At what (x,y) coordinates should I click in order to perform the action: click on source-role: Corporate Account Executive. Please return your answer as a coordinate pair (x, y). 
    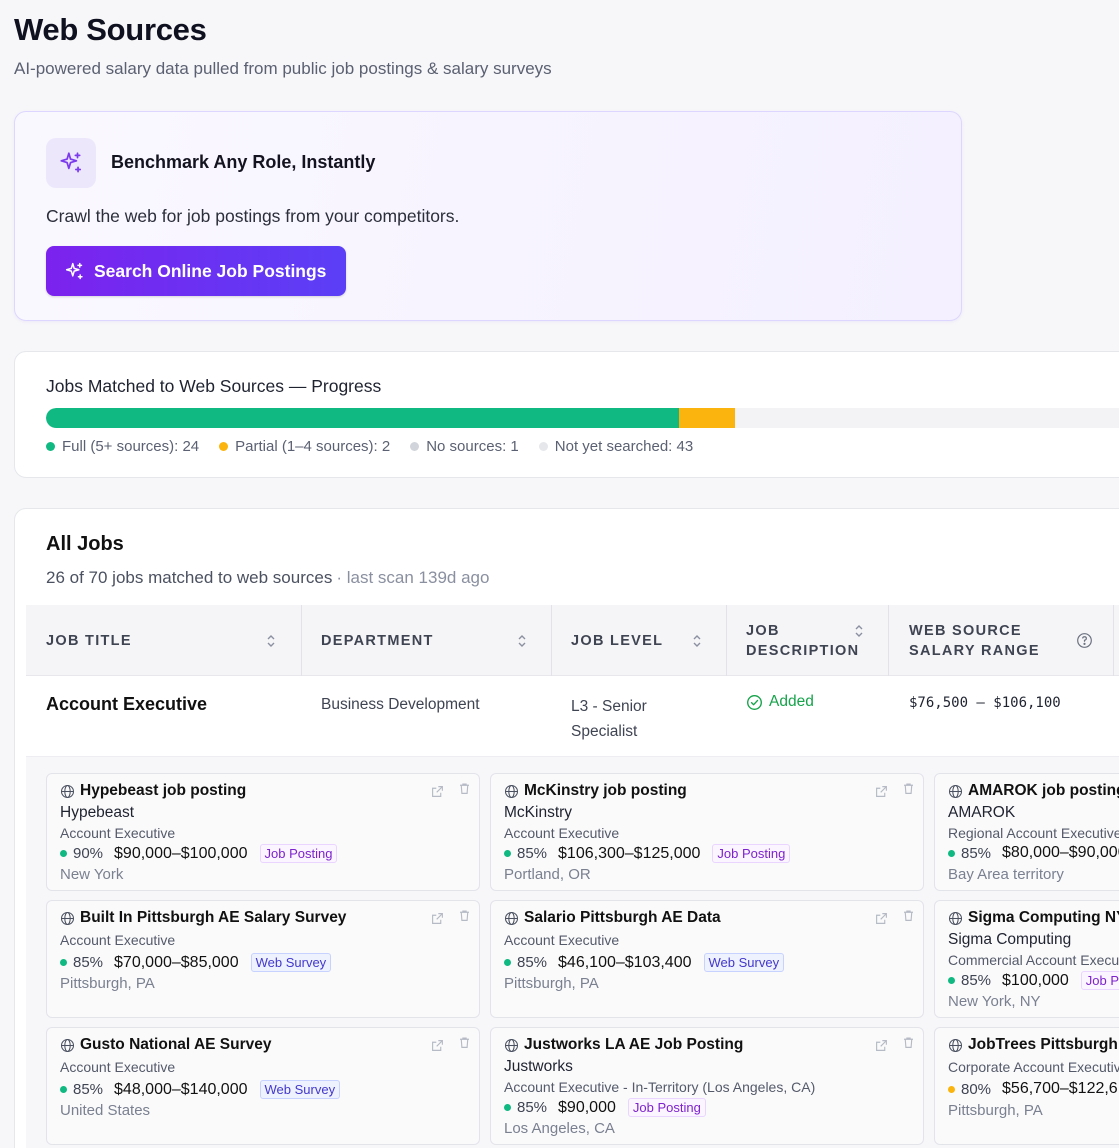
    Looking at the image, I should click on (1033, 1067).